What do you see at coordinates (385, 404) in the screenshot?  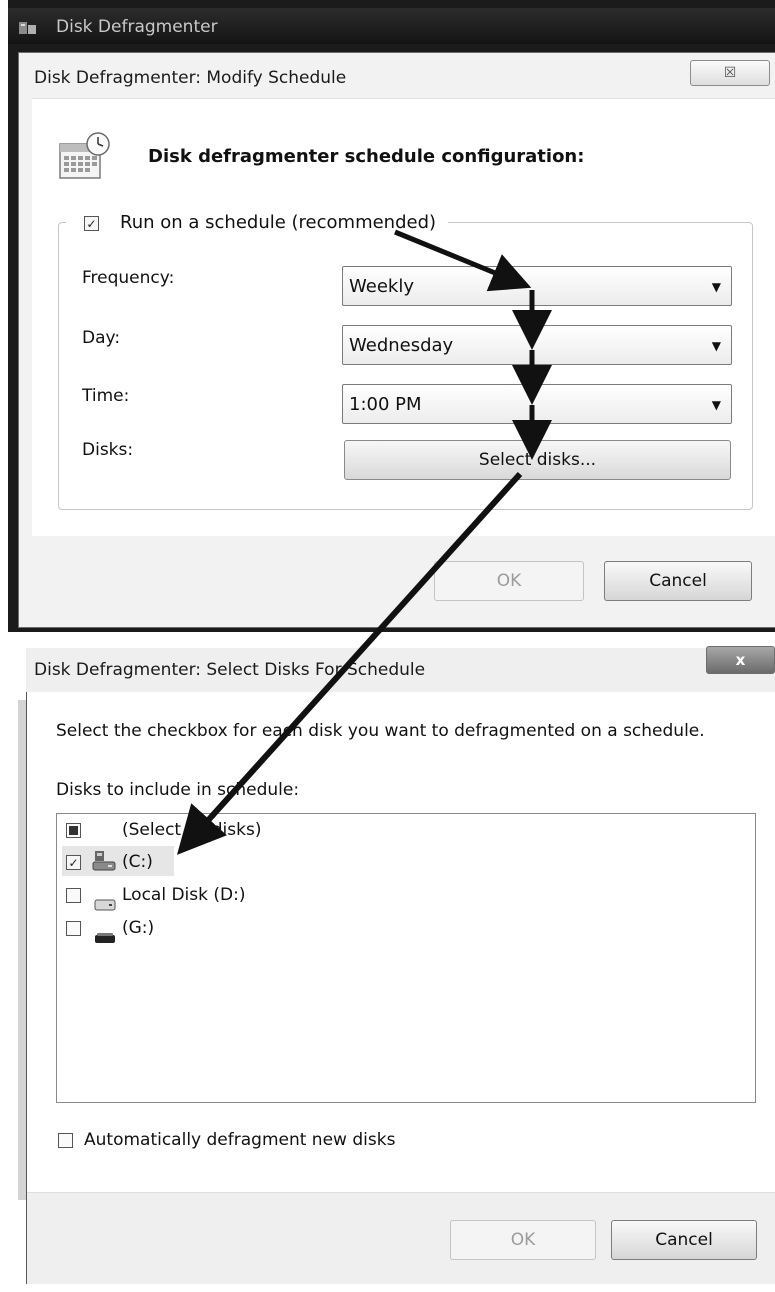 I see `time-value: 1:00 PM` at bounding box center [385, 404].